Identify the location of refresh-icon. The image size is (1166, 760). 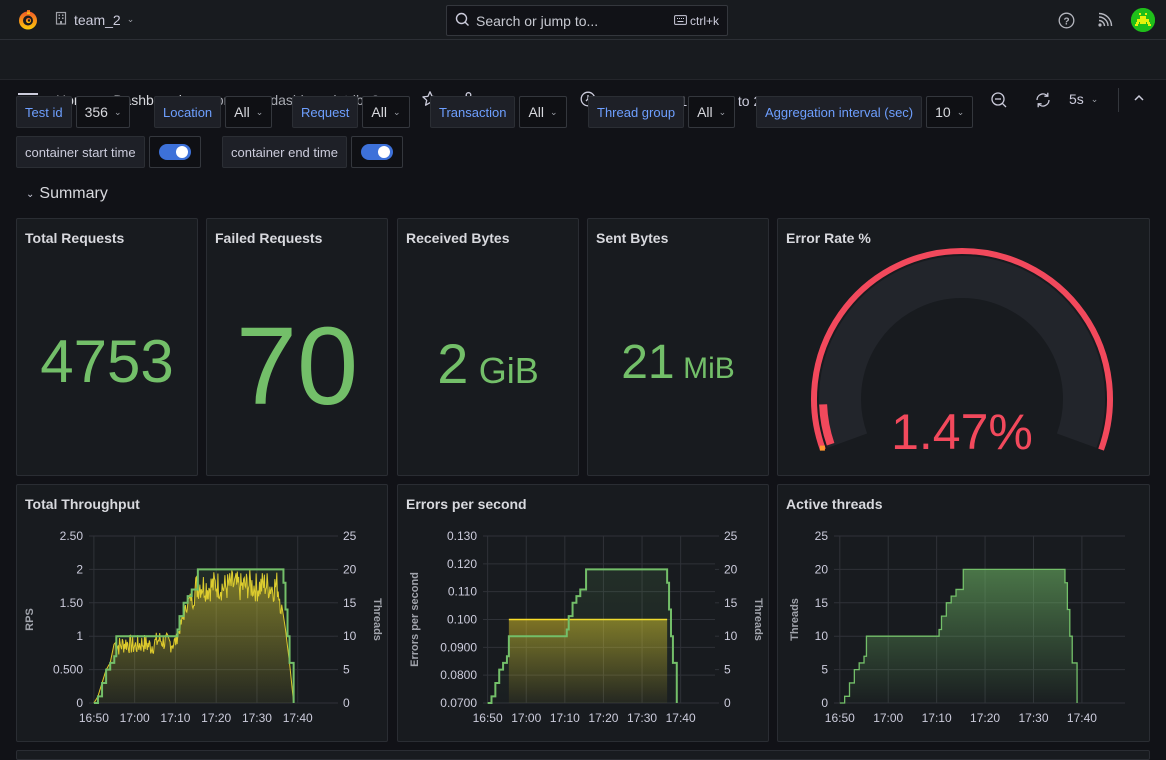
(1043, 100).